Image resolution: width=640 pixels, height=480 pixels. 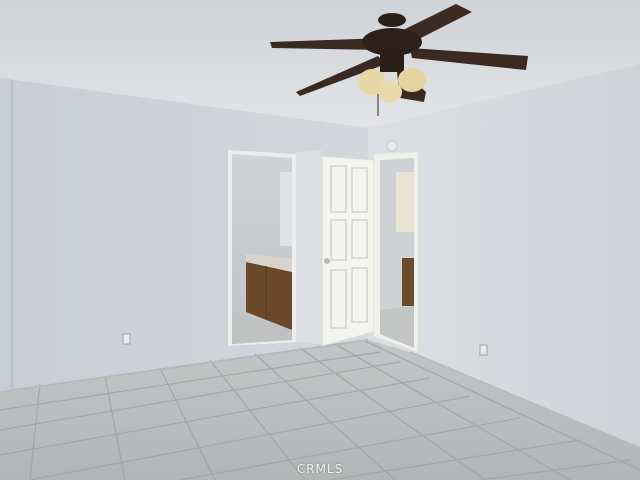 I want to click on bathroom-mirror, so click(x=286, y=209).